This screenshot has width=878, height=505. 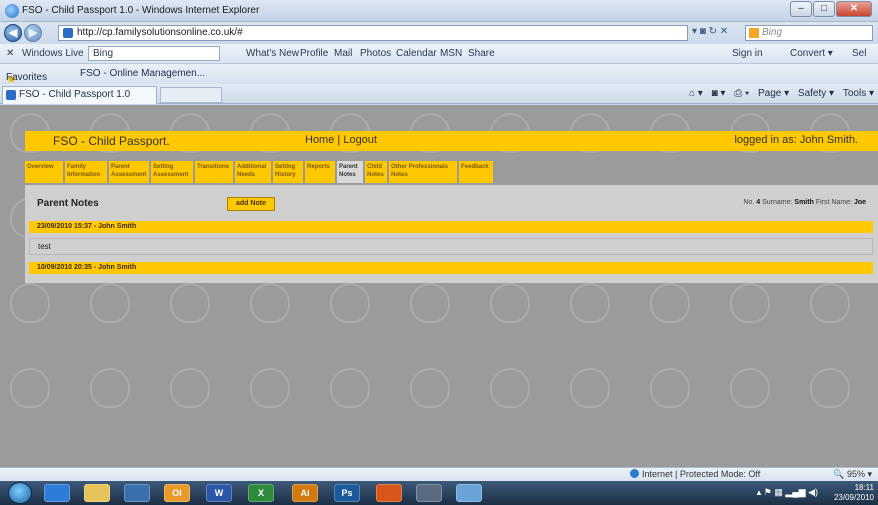 I want to click on feeds-icon: ◙ ▾, so click(x=719, y=93).